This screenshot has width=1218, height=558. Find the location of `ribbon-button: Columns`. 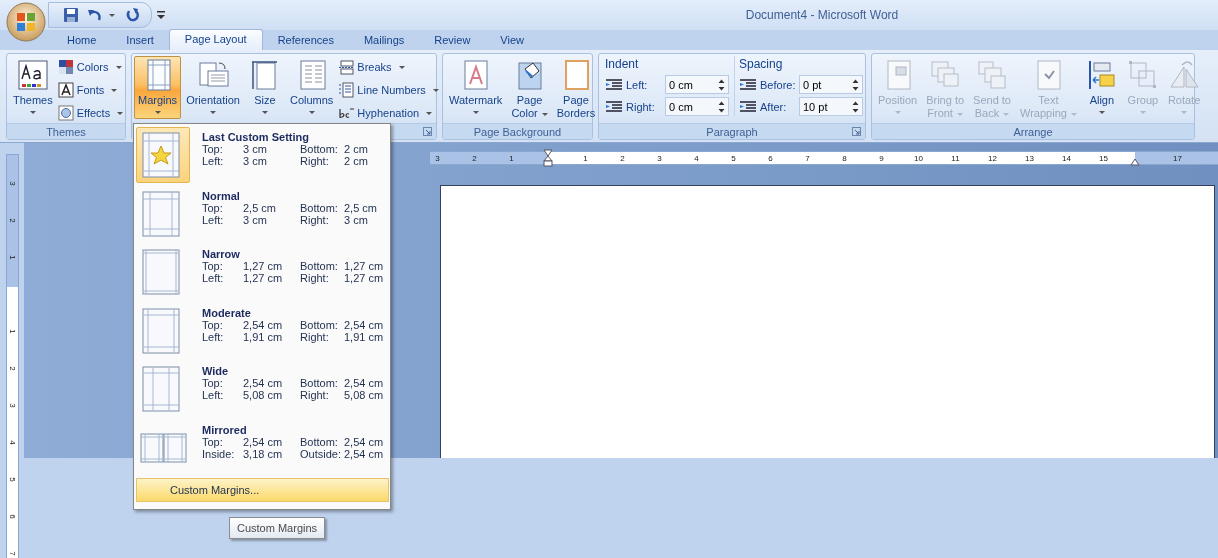

ribbon-button: Columns is located at coordinates (311, 87).